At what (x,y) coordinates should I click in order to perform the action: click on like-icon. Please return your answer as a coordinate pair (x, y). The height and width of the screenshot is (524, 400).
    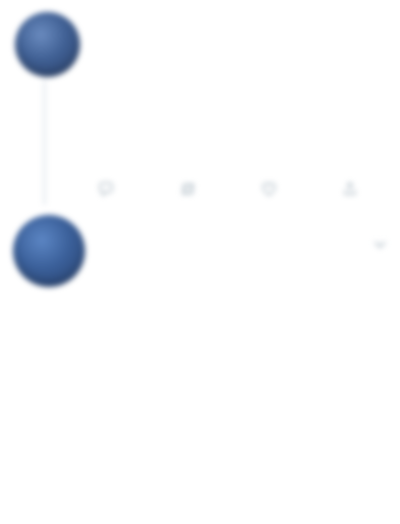
    Looking at the image, I should click on (269, 189).